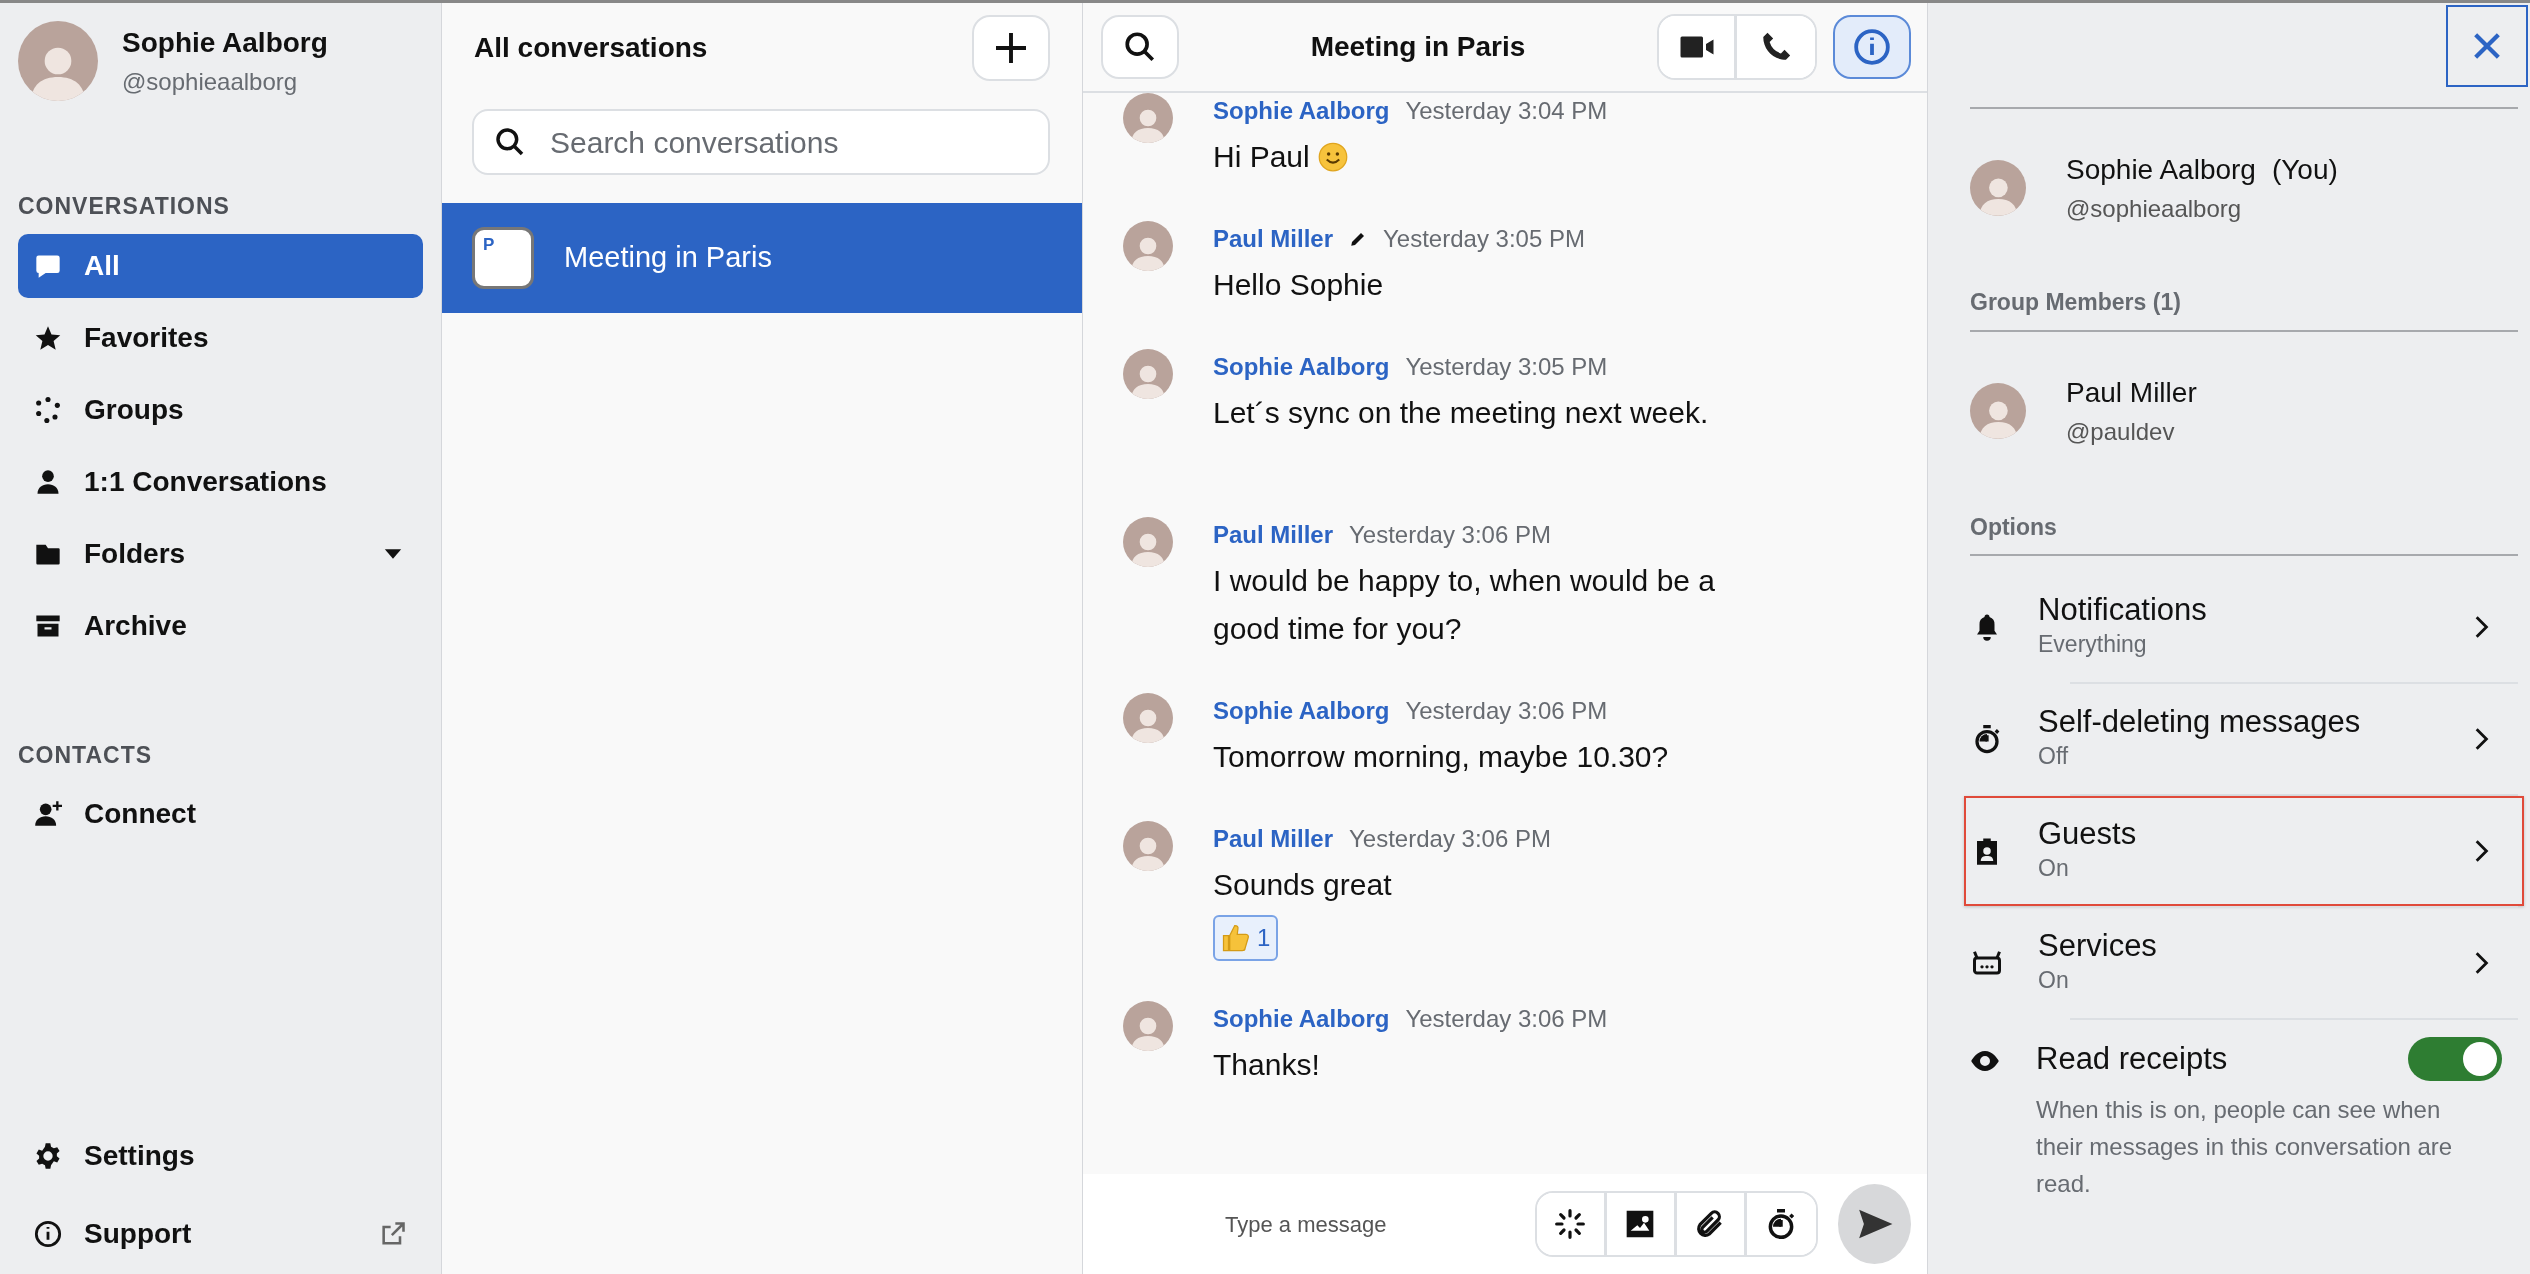 This screenshot has height=1274, width=2530. Describe the element at coordinates (1369, 1224) in the screenshot. I see `message-input: Type a message` at that location.